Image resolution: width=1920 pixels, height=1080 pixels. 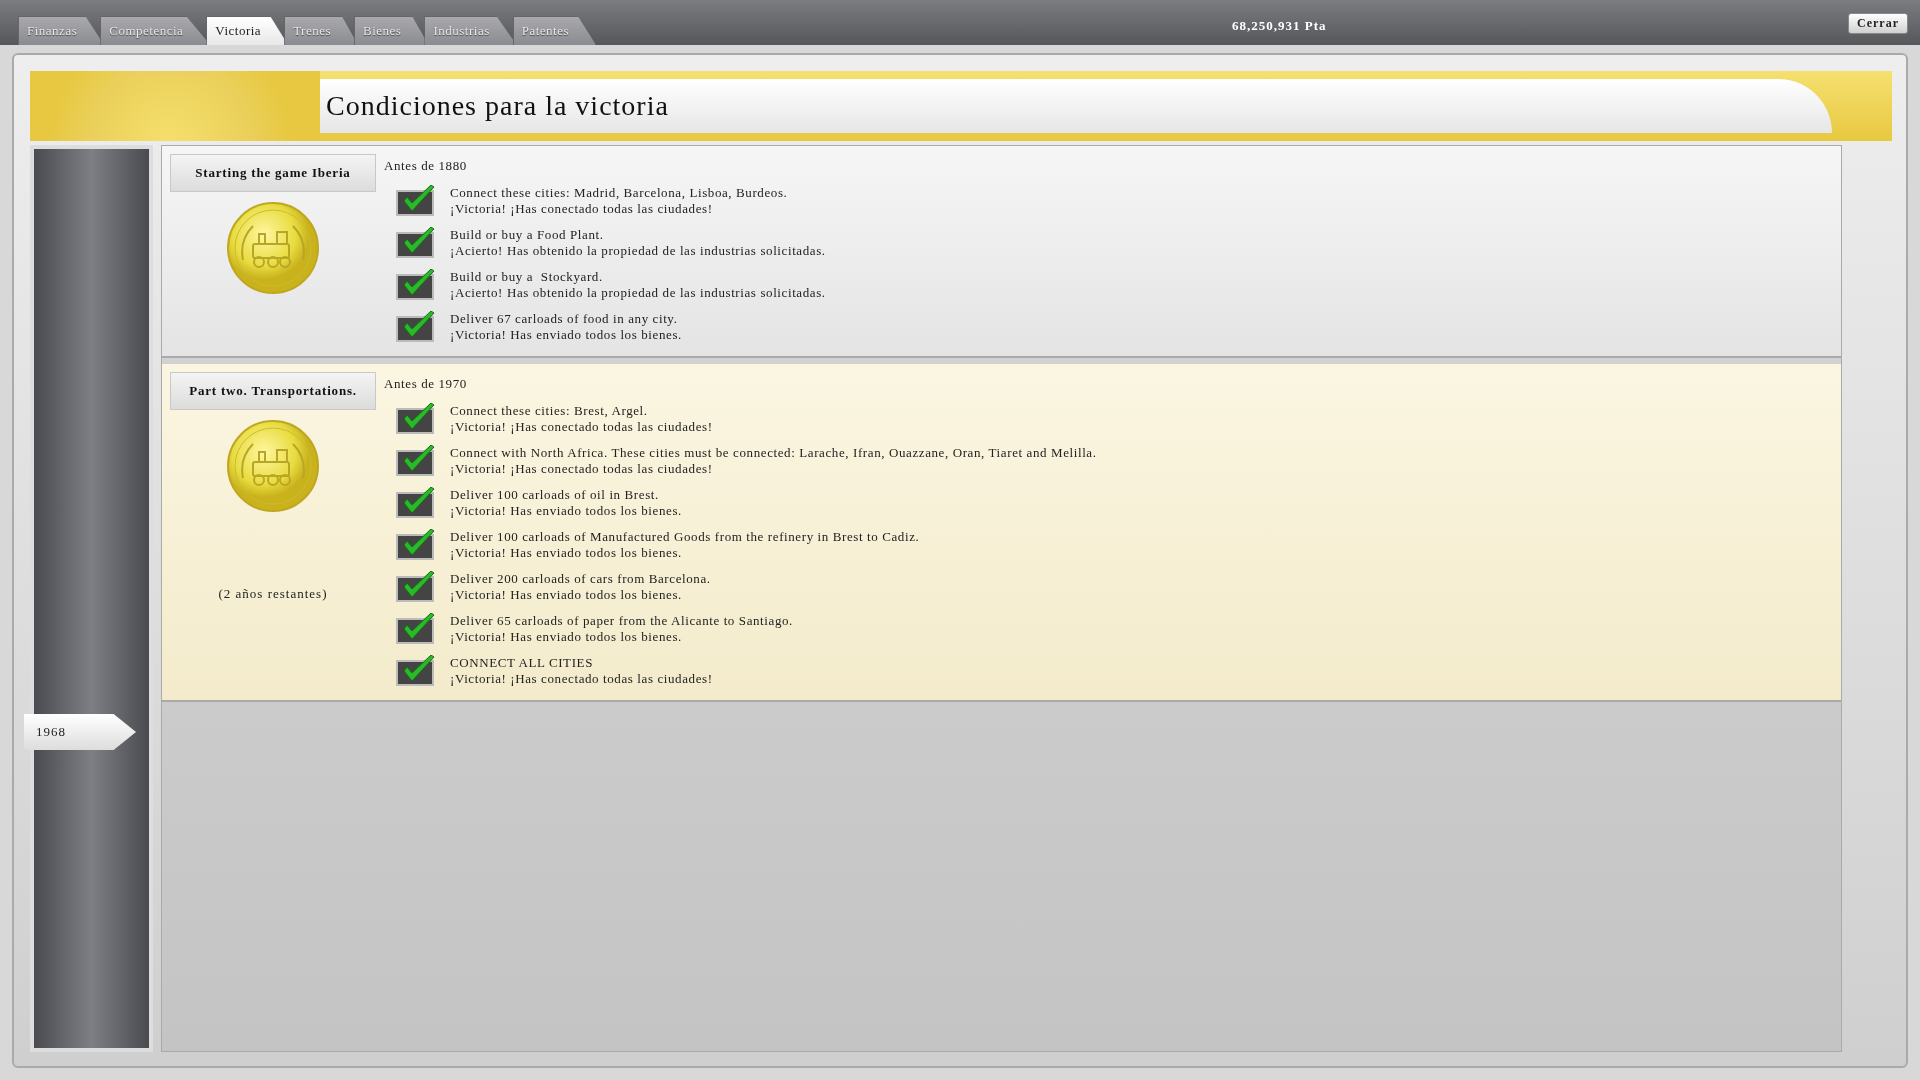 What do you see at coordinates (273, 391) in the screenshot?
I see `scenario-title: Part two. Transportations.` at bounding box center [273, 391].